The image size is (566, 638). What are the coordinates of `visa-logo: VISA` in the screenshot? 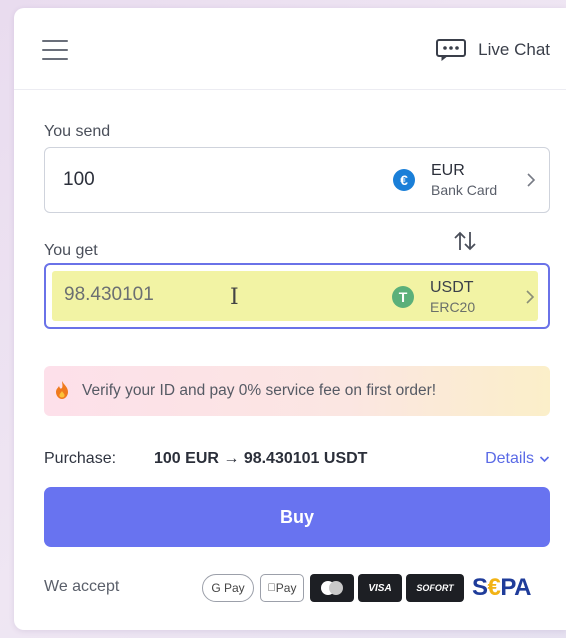 It's located at (380, 588).